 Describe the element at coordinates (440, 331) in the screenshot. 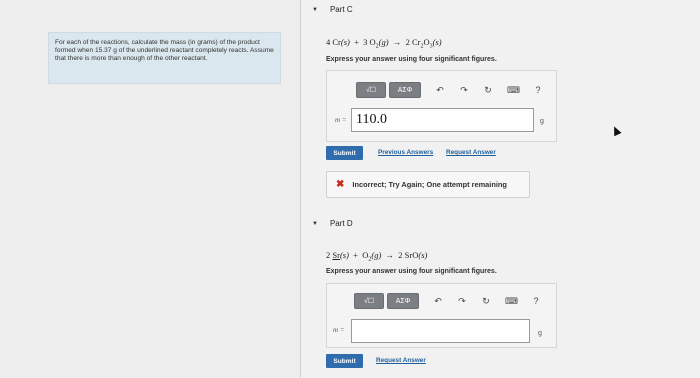

I see `part-d-answer-input` at that location.